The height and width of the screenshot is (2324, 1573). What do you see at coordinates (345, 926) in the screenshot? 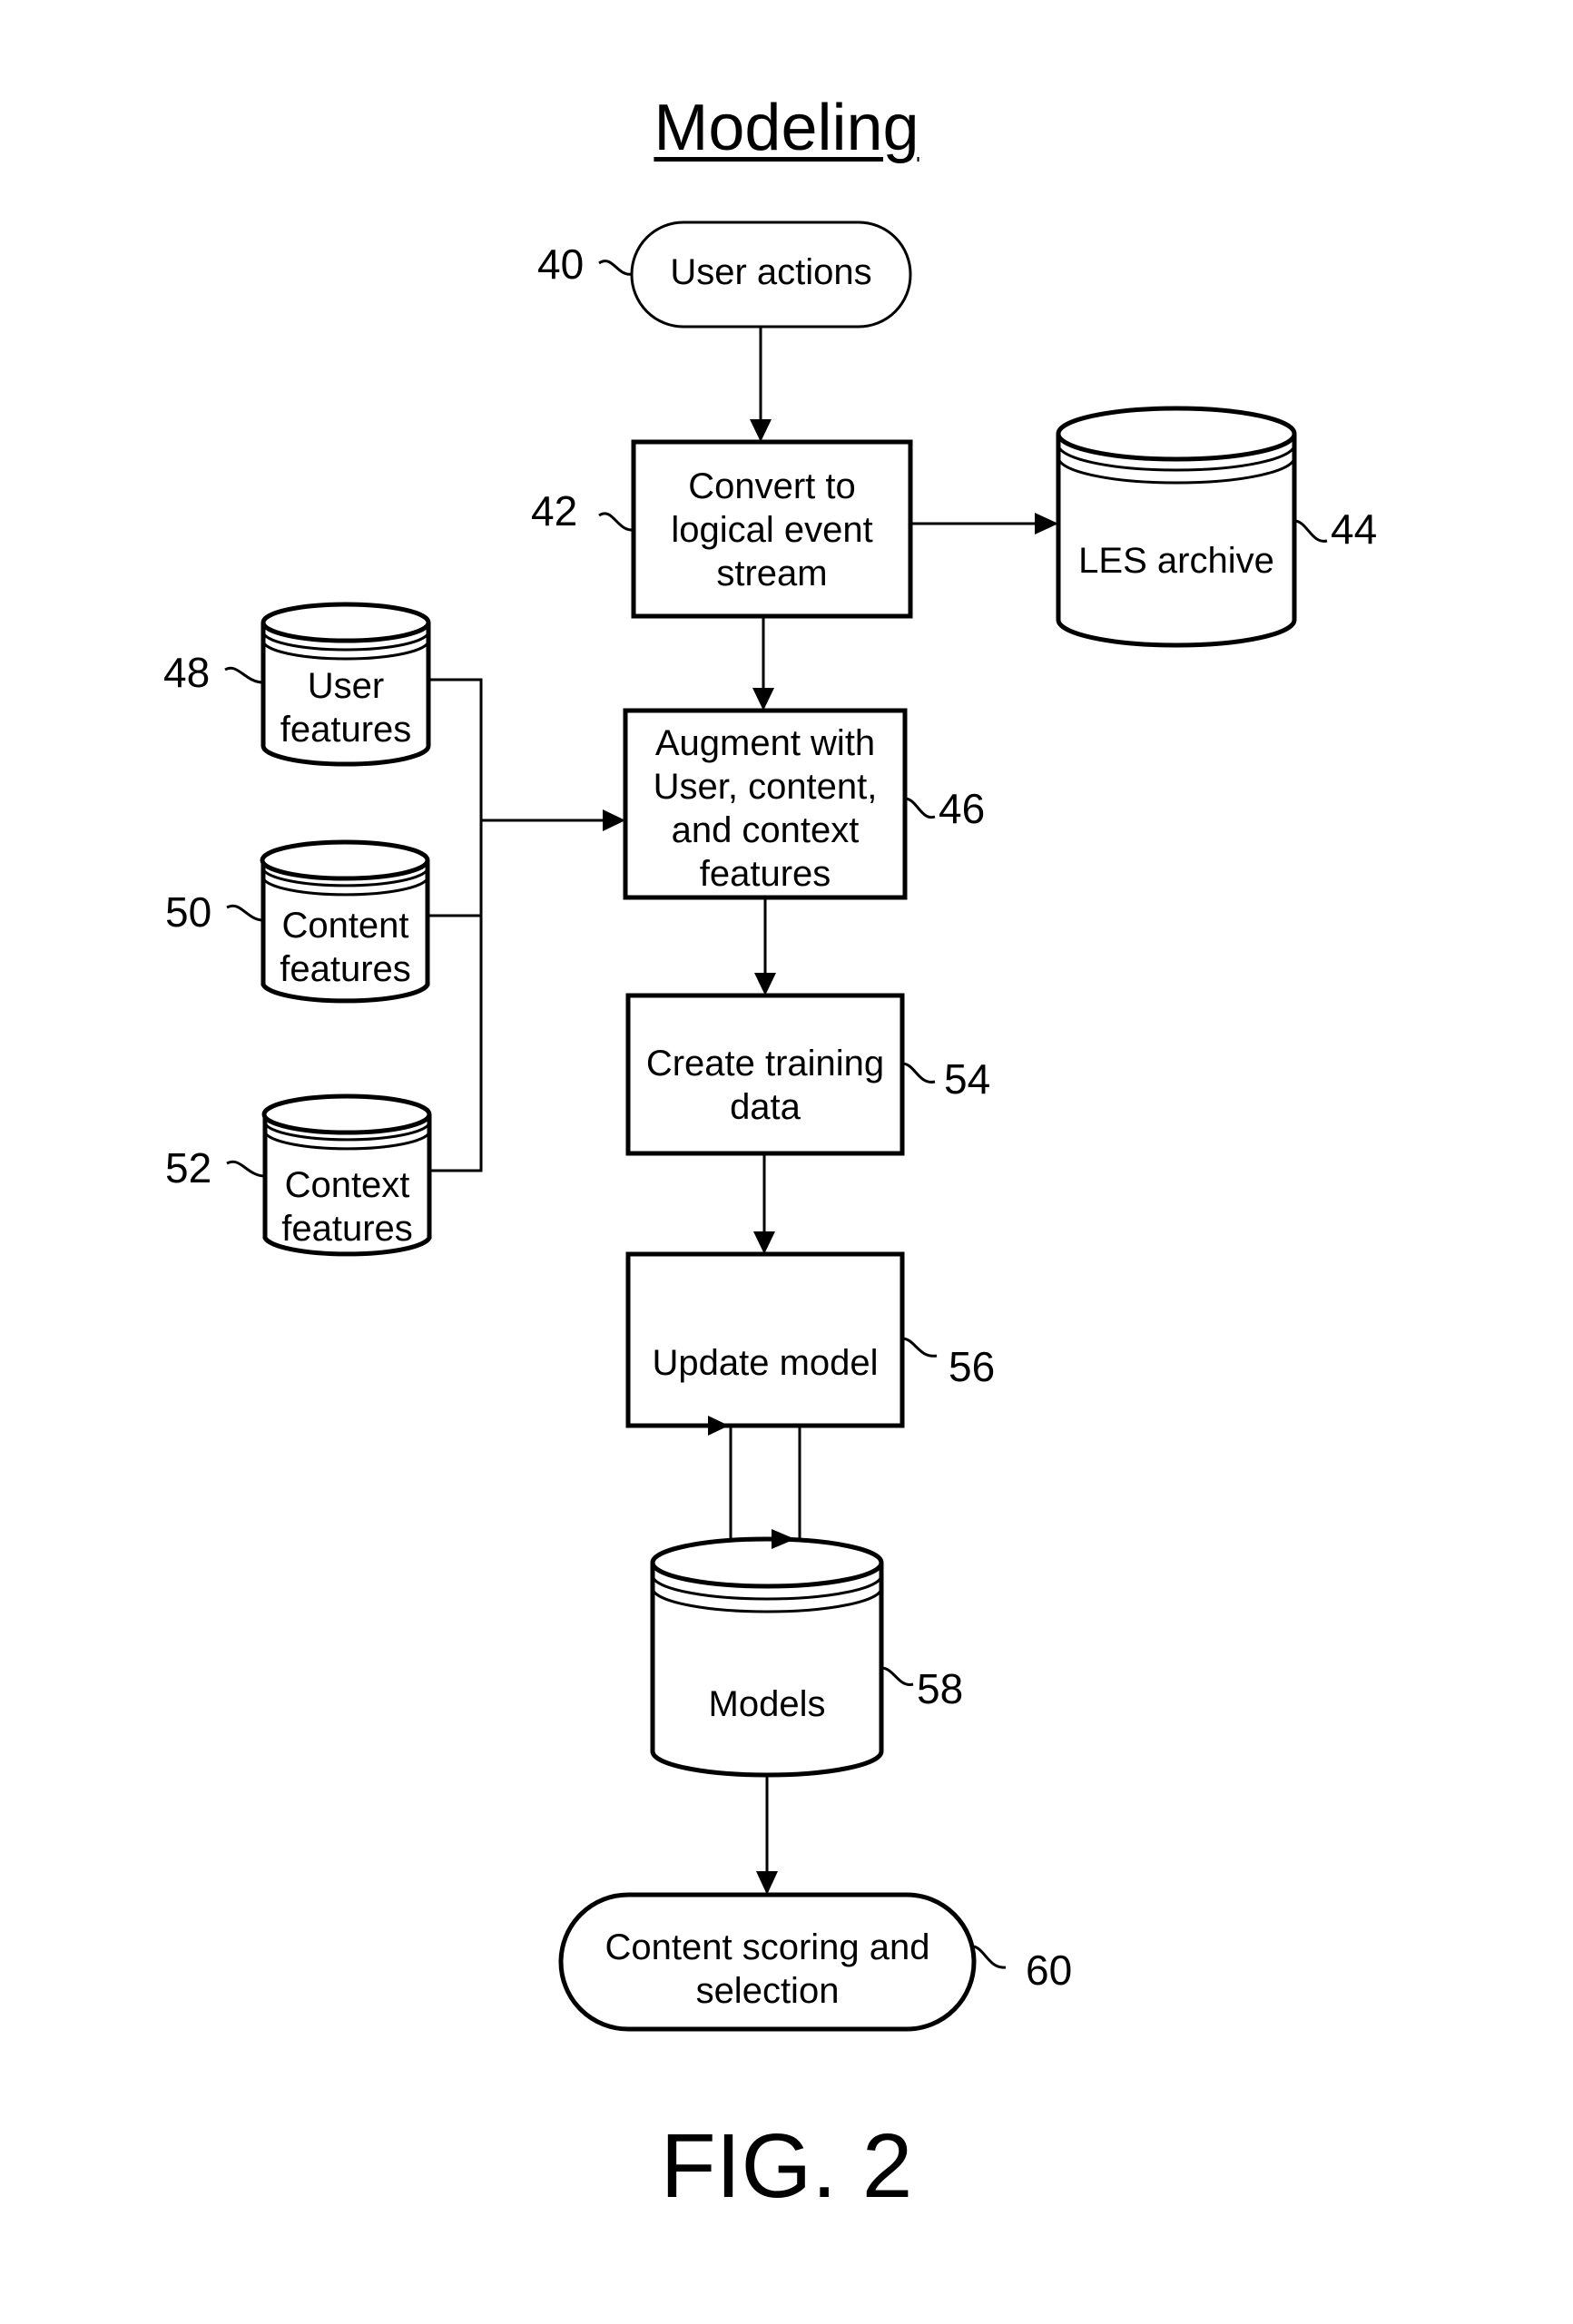
I see `label-line: Content` at bounding box center [345, 926].